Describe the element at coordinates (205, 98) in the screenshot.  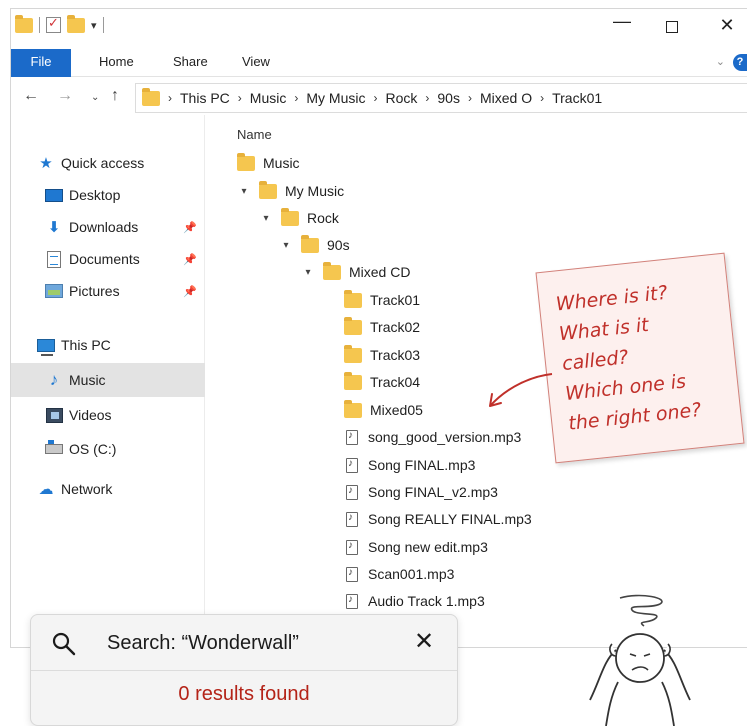
I see `breadcrumb-this-pc: This PC` at that location.